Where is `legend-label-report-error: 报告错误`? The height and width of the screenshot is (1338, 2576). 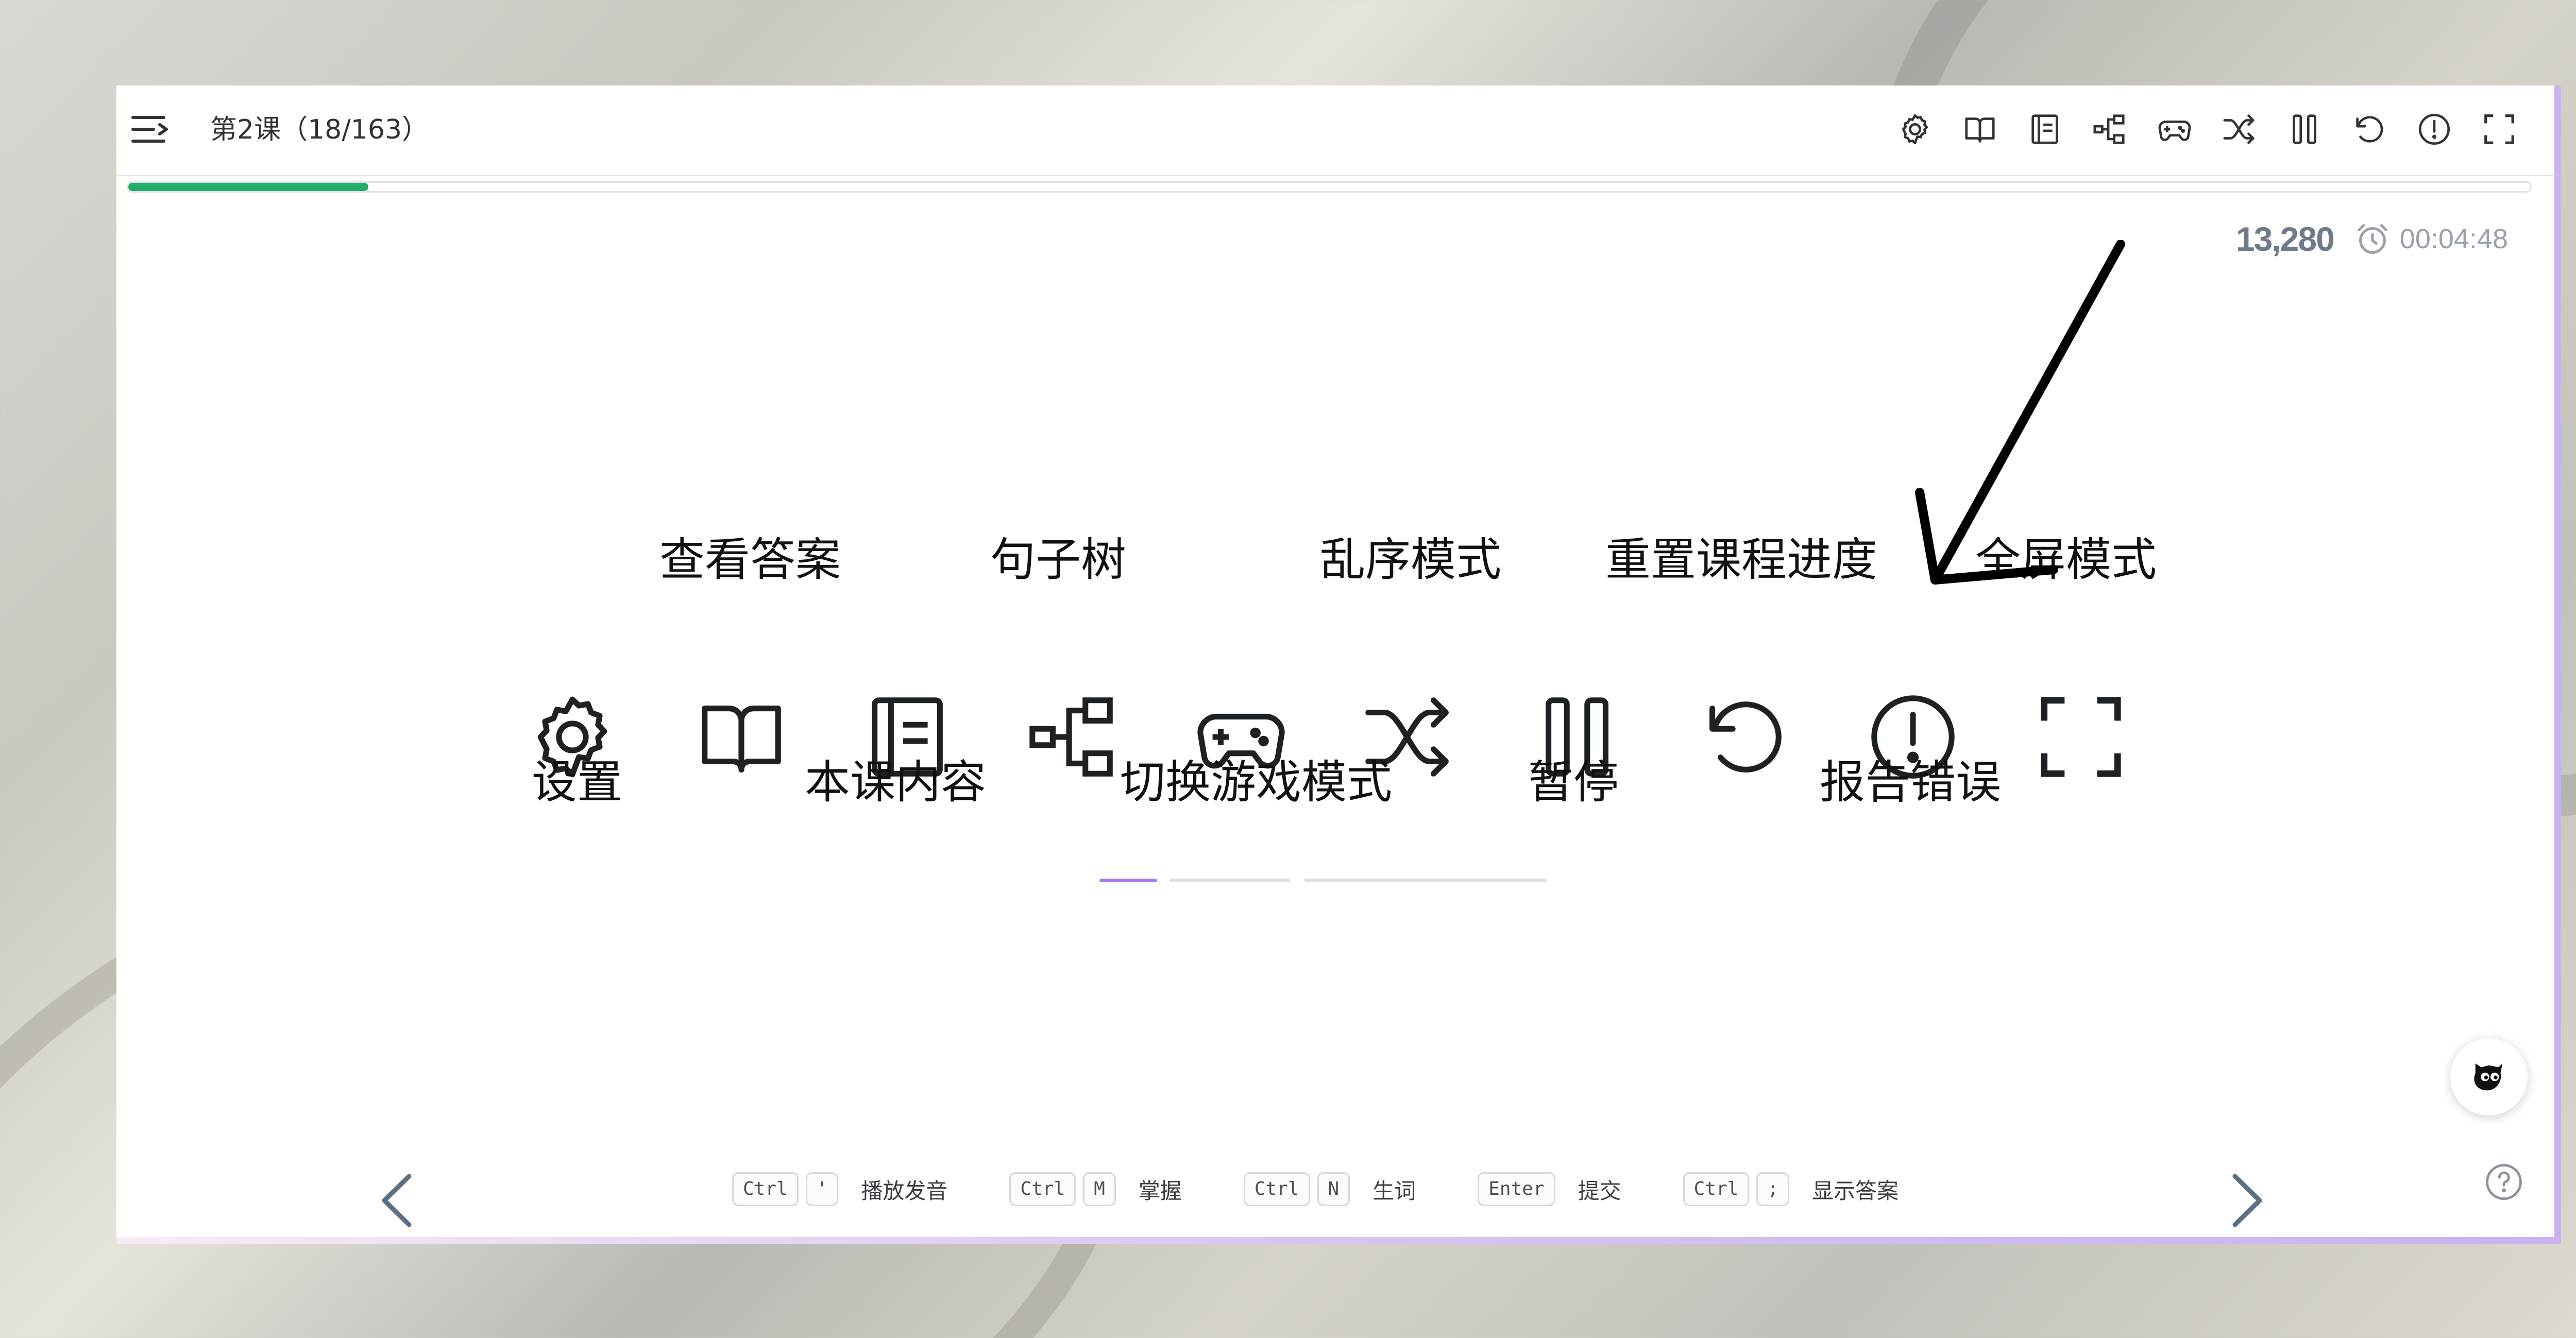
legend-label-report-error: 报告错误 is located at coordinates (1911, 782).